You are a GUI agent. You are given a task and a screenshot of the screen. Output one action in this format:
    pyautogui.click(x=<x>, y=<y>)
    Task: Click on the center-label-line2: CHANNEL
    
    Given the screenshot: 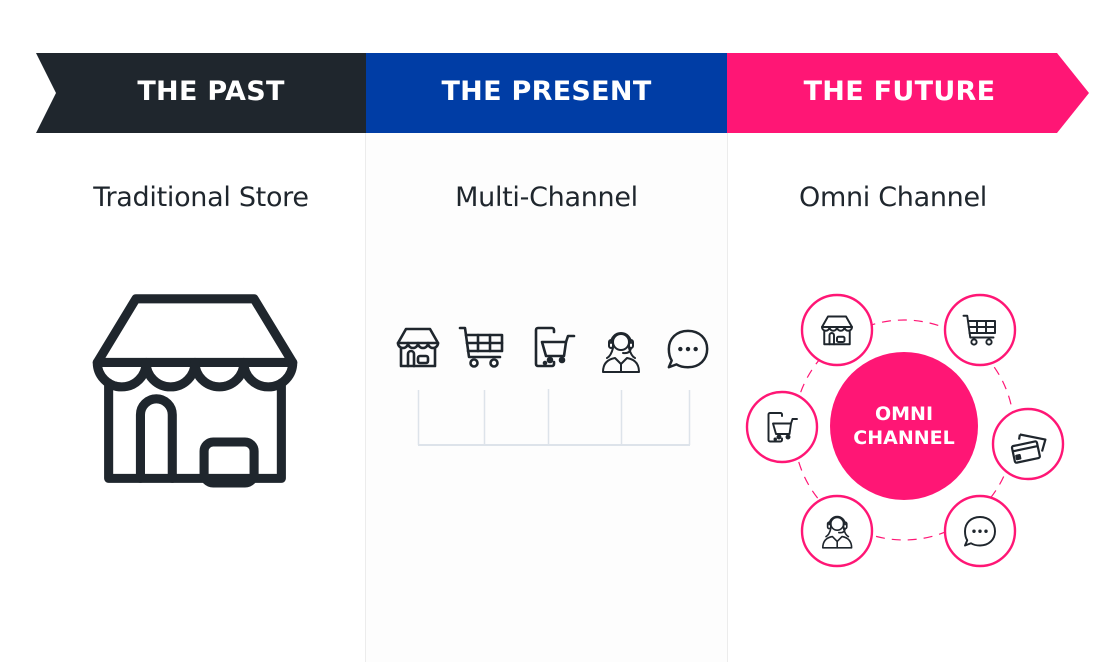 What is the action you would take?
    pyautogui.click(x=904, y=438)
    